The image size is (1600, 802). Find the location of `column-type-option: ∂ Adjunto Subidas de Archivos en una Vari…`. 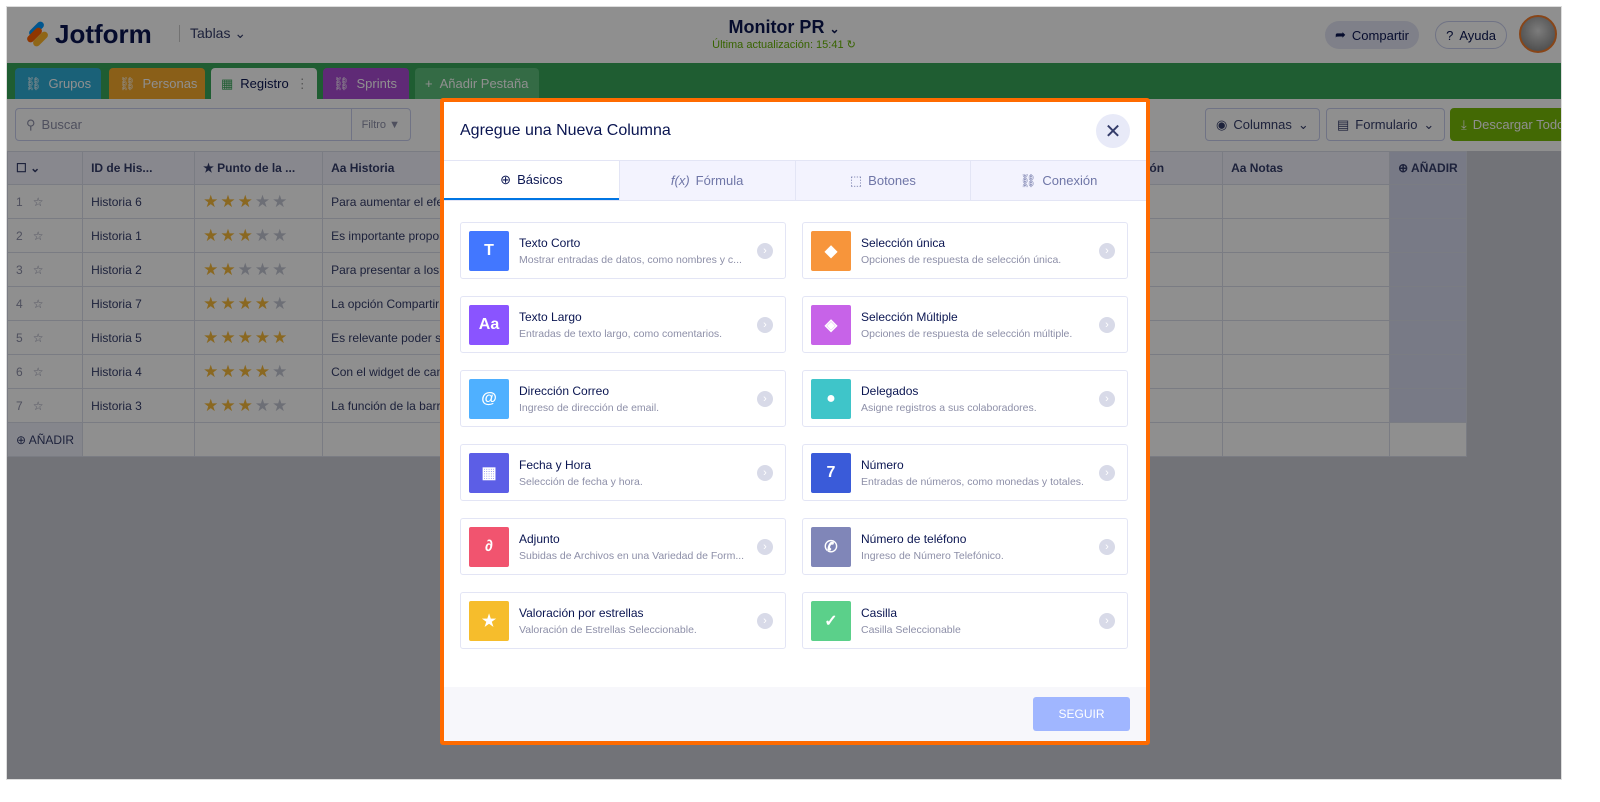

column-type-option: ∂ Adjunto Subidas de Archivos en una Vari… is located at coordinates (623, 546).